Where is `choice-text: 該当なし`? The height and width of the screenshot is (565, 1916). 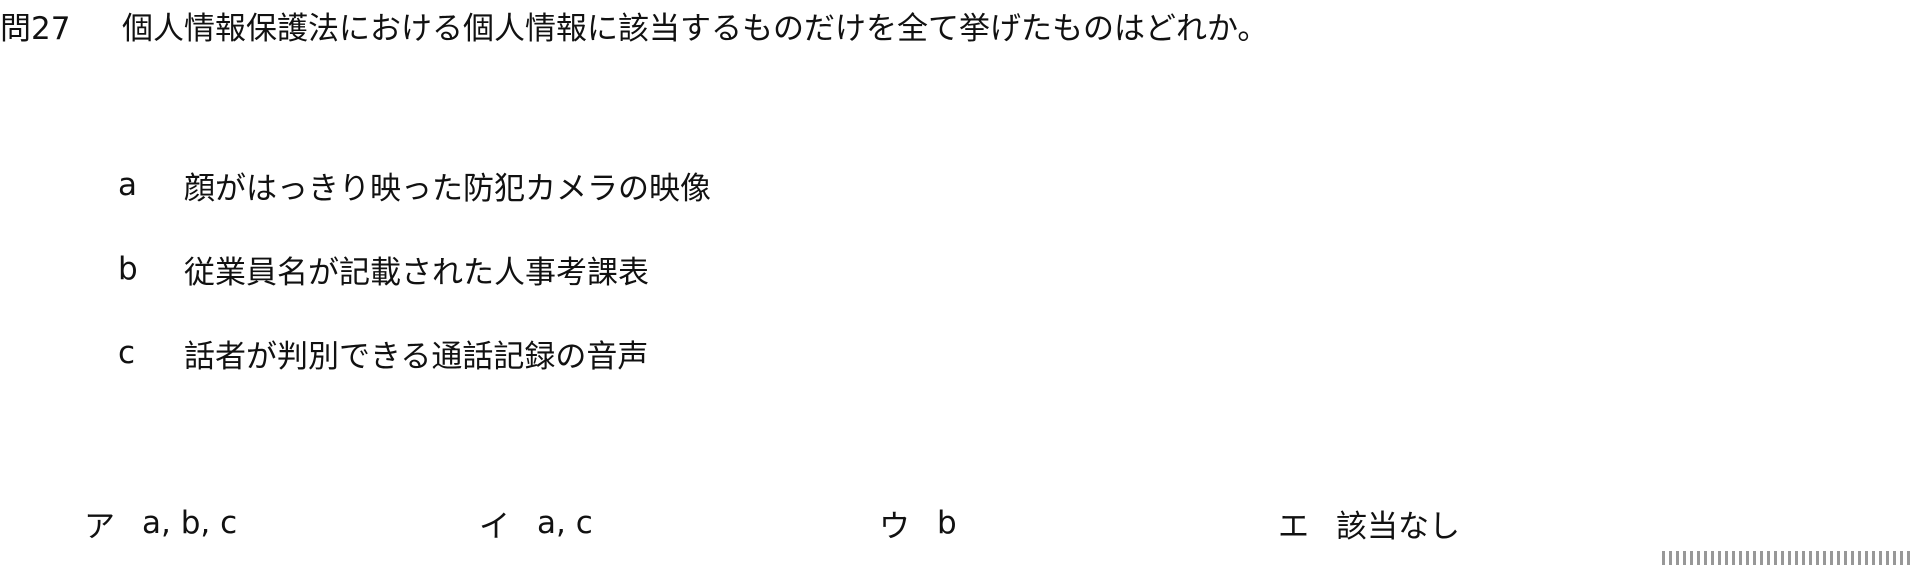
choice-text: 該当なし is located at coordinates (1398, 526).